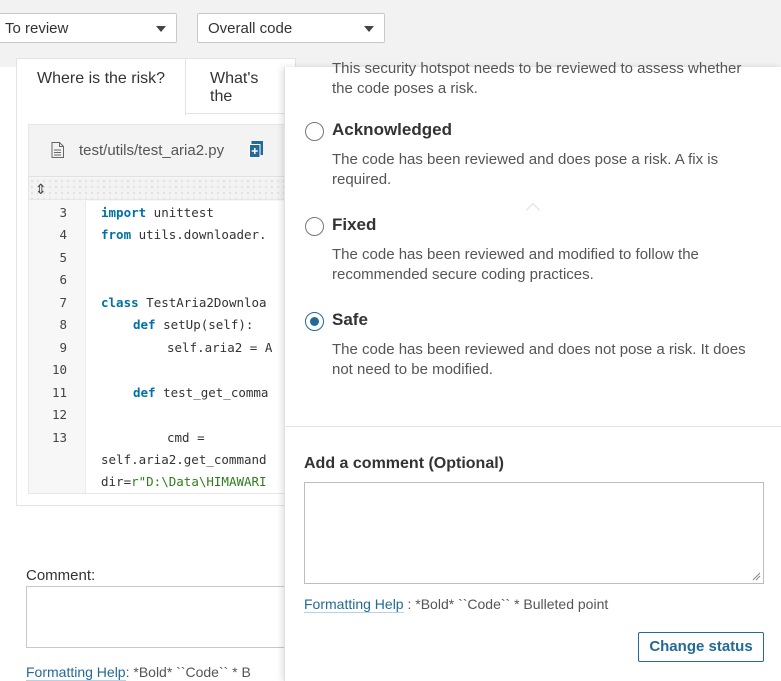 The width and height of the screenshot is (781, 681). What do you see at coordinates (212, 392) in the screenshot?
I see `code-text: test_get_comma` at bounding box center [212, 392].